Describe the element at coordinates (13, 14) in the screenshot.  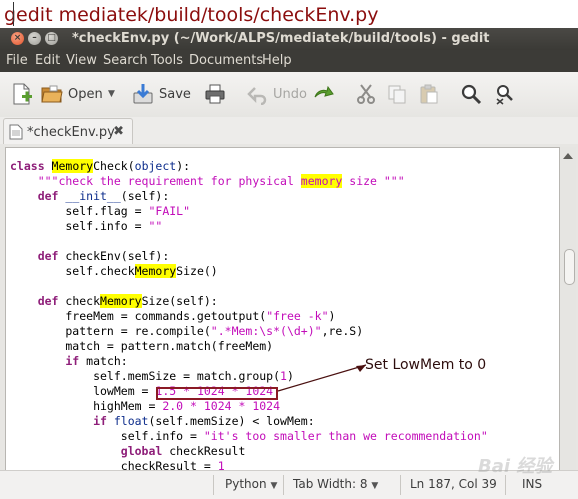
I see `text-cursor` at that location.